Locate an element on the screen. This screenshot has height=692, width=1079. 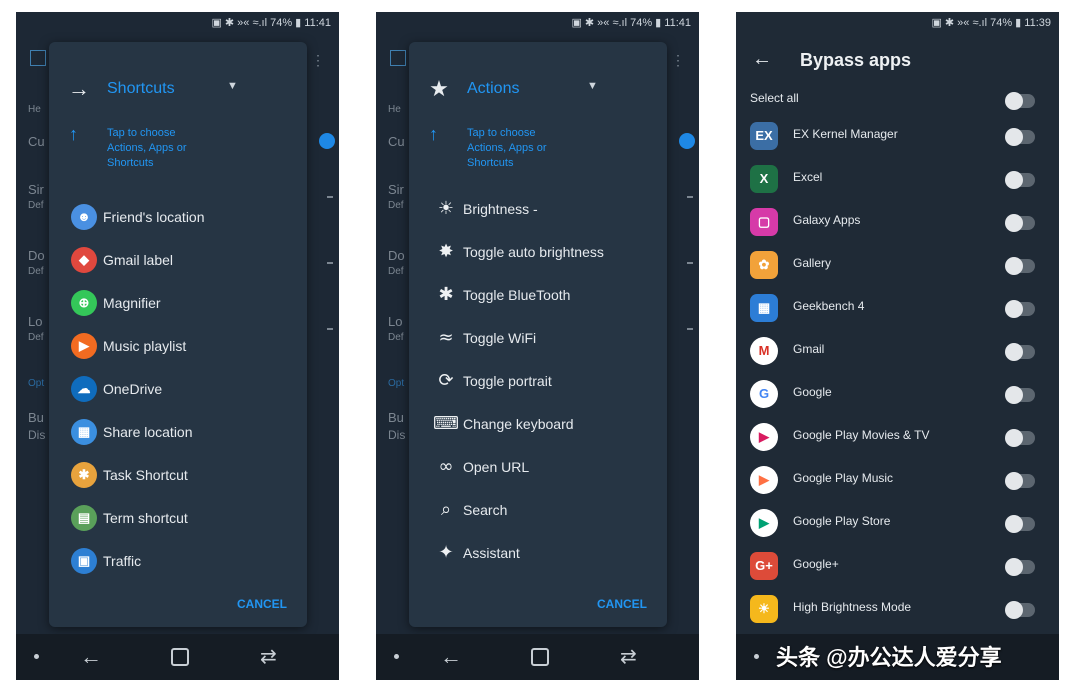
shortcut-label: Traffic is located at coordinates (122, 561).